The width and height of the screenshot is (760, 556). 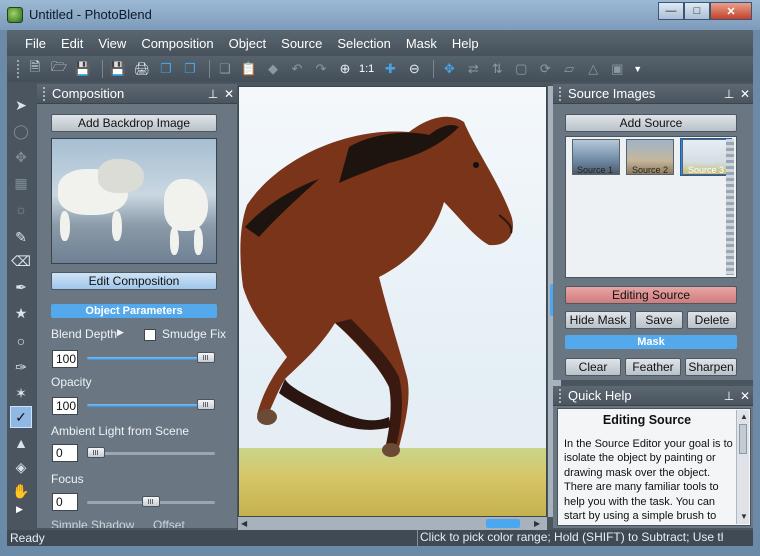 I want to click on skew-icon: ▱, so click(x=569, y=69).